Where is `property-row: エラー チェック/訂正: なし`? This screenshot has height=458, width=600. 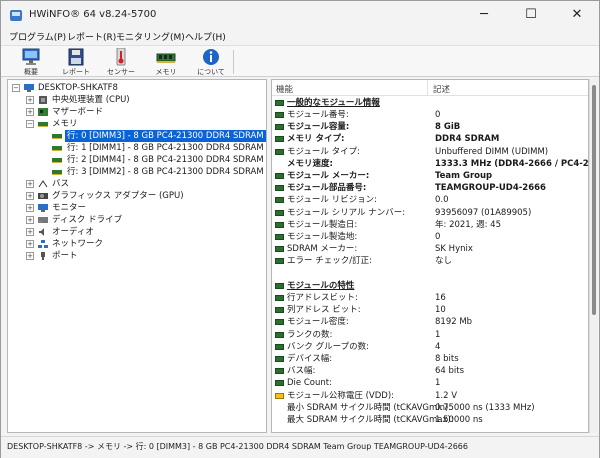
property-row: エラー チェック/訂正: なし is located at coordinates (430, 261).